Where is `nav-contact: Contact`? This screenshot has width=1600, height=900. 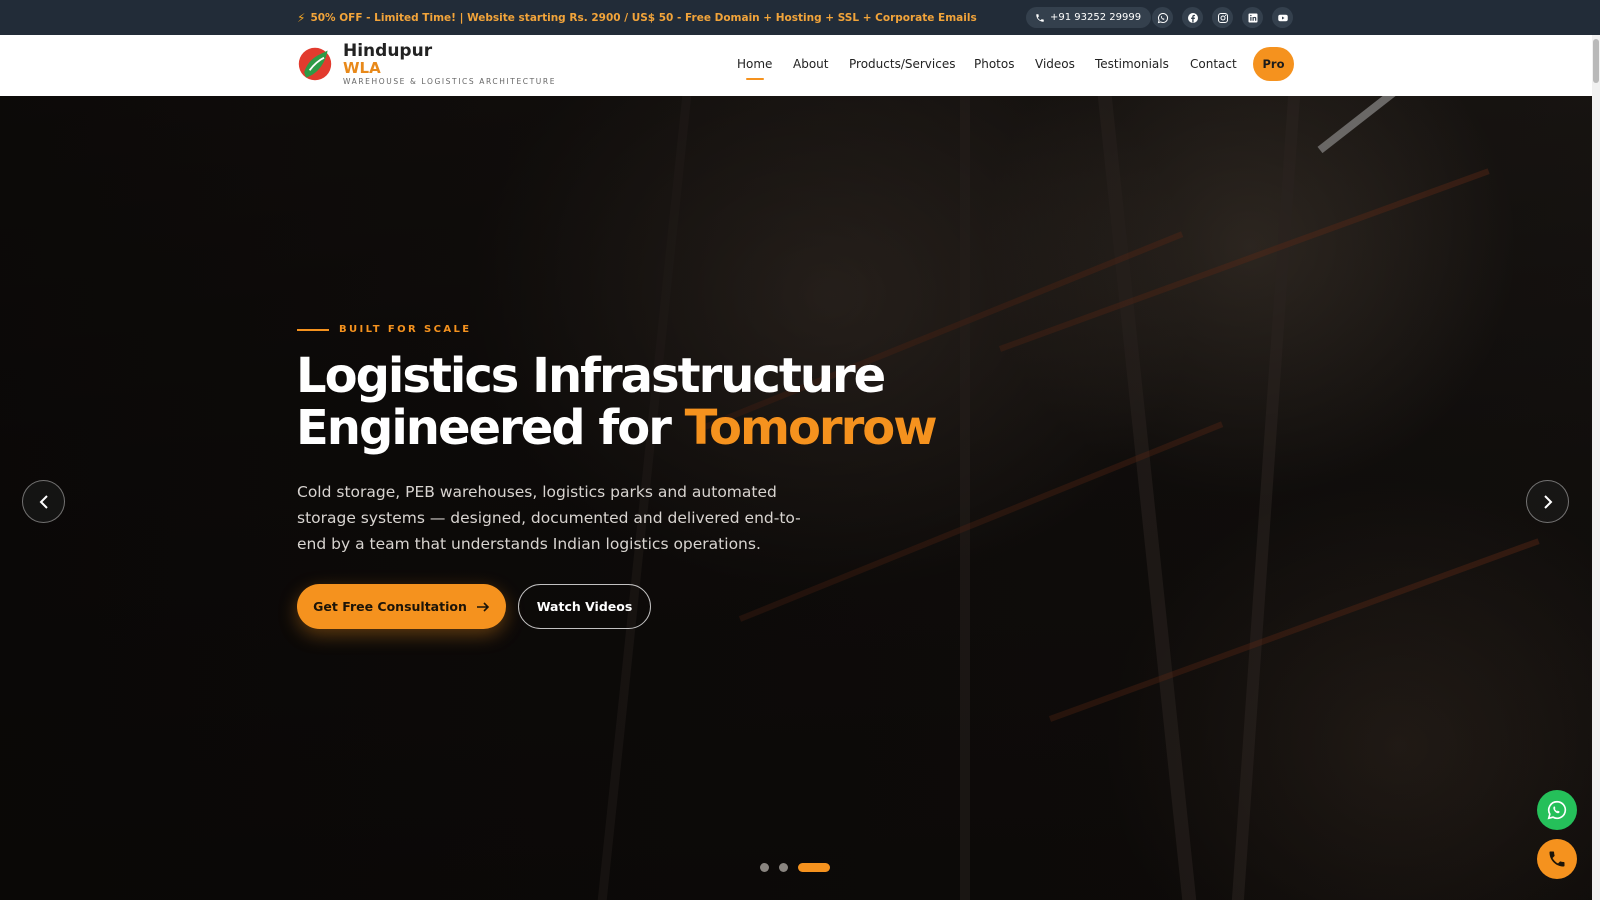
nav-contact: Contact is located at coordinates (1213, 64).